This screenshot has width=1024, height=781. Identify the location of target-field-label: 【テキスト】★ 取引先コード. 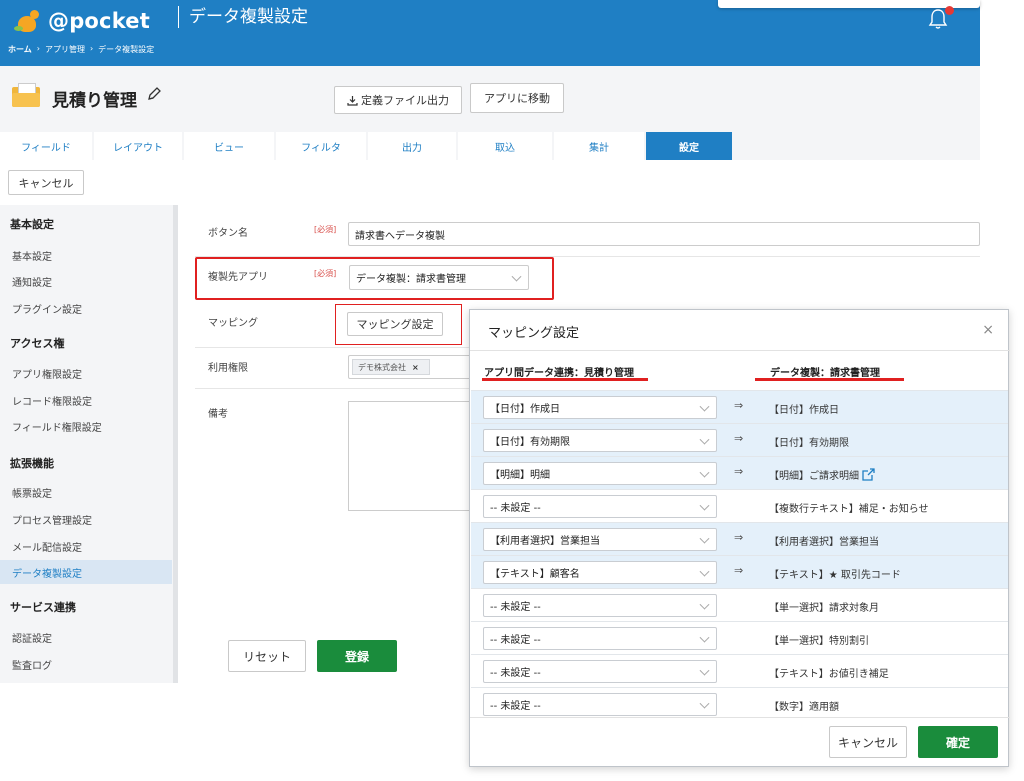
(835, 575).